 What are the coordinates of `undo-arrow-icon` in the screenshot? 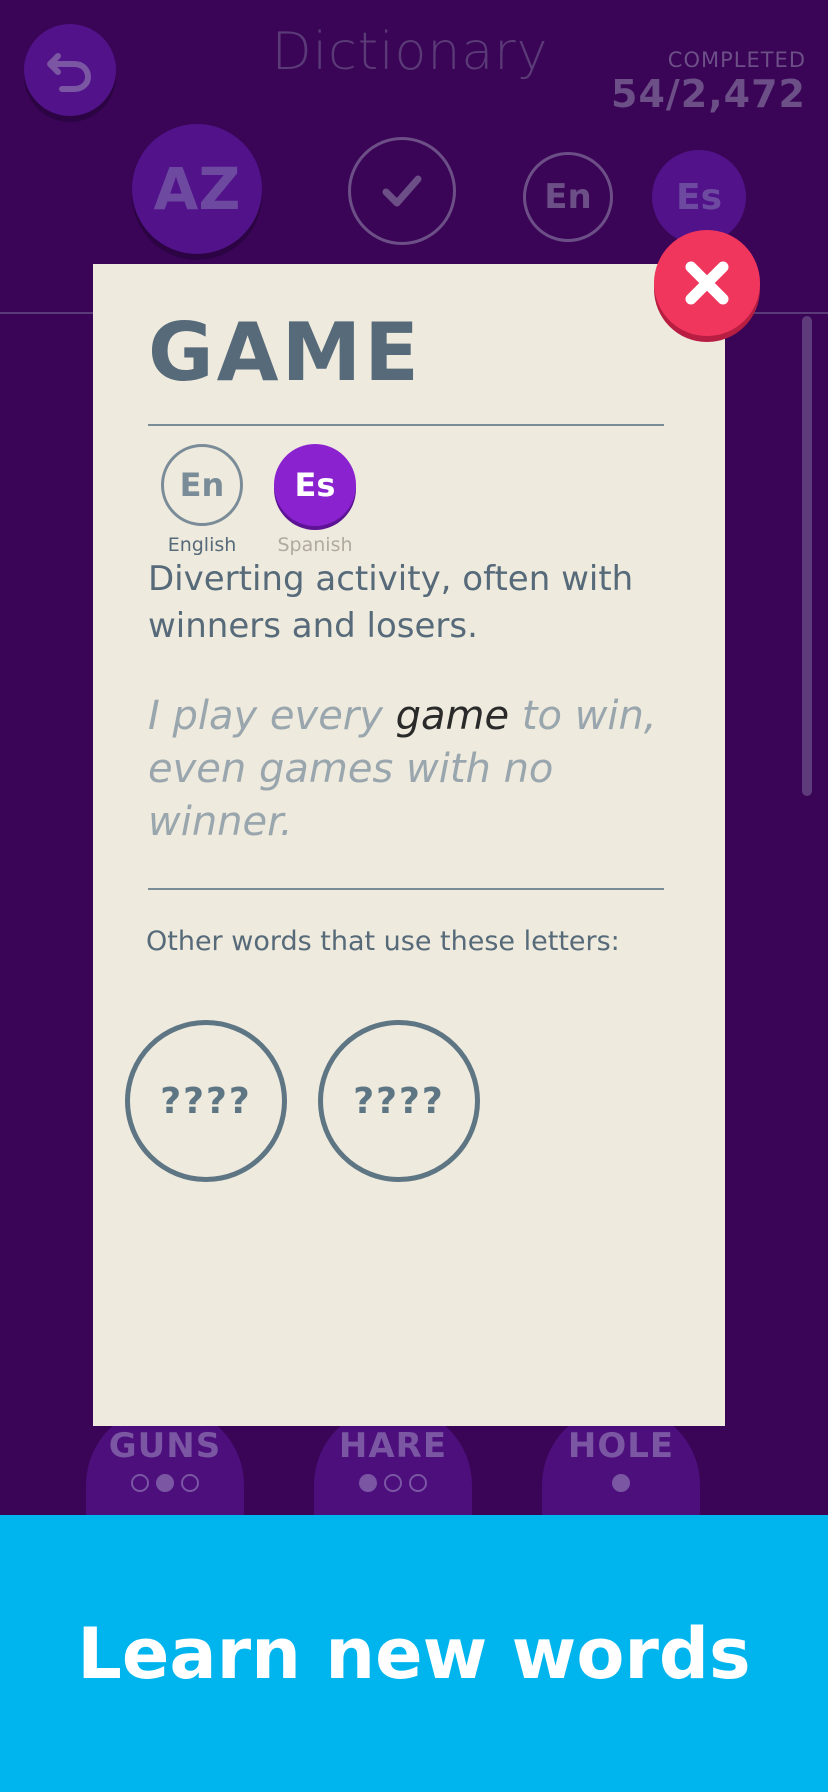 It's located at (69, 72).